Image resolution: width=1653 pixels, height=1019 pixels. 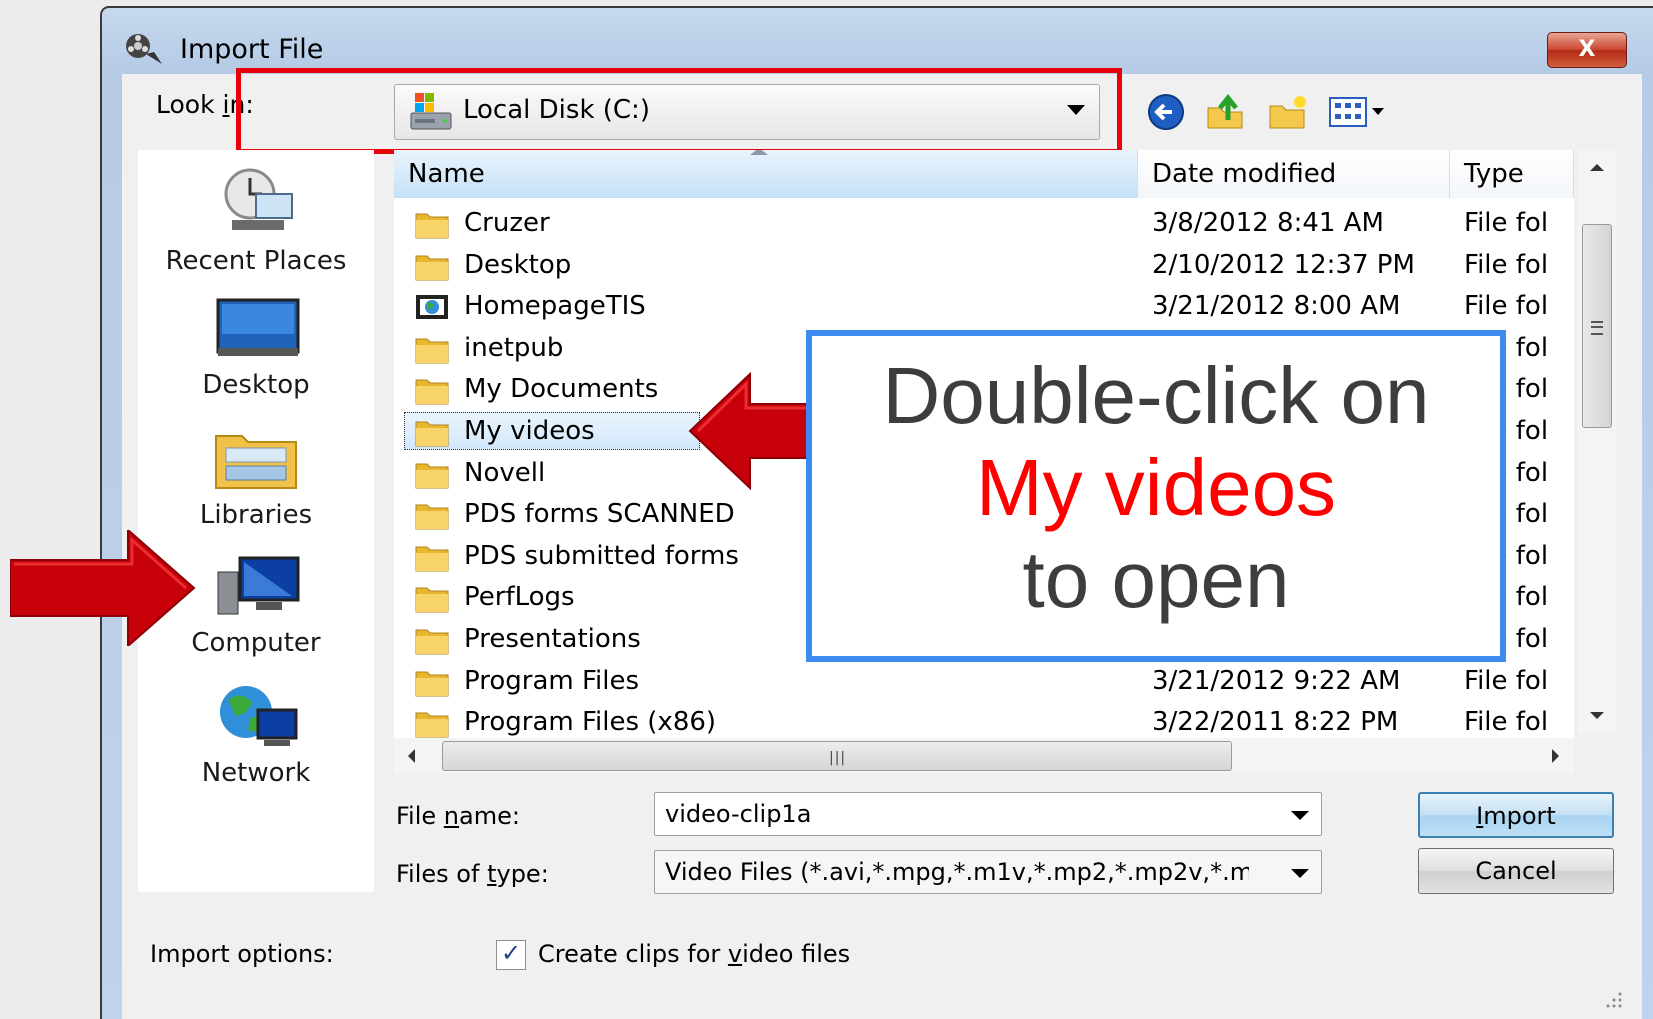 What do you see at coordinates (256, 261) in the screenshot?
I see `place-label: Recent Places` at bounding box center [256, 261].